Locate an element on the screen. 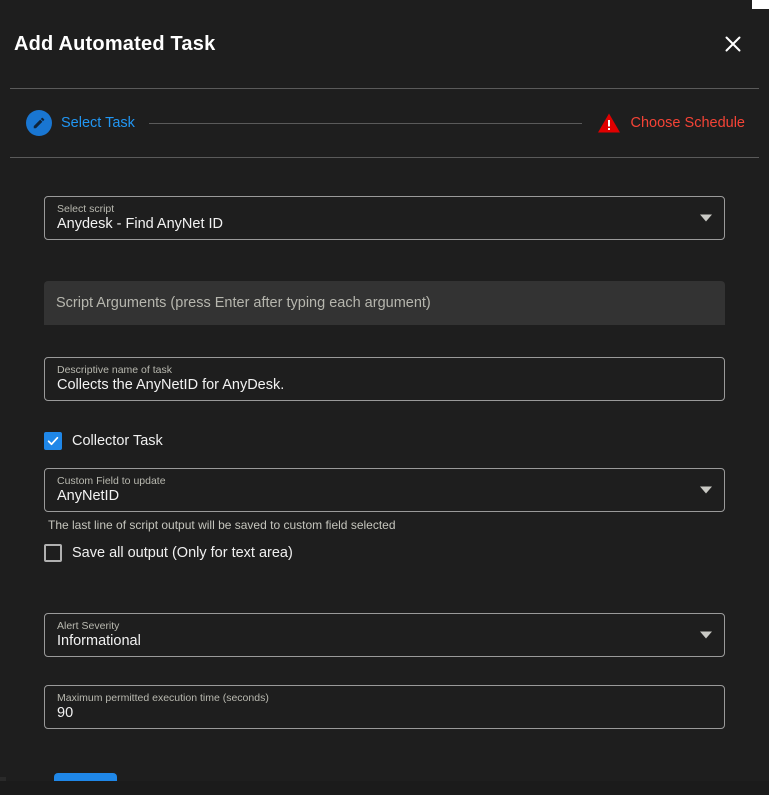  select-script-value: Anydesk - Find AnyNet ID is located at coordinates (140, 224).